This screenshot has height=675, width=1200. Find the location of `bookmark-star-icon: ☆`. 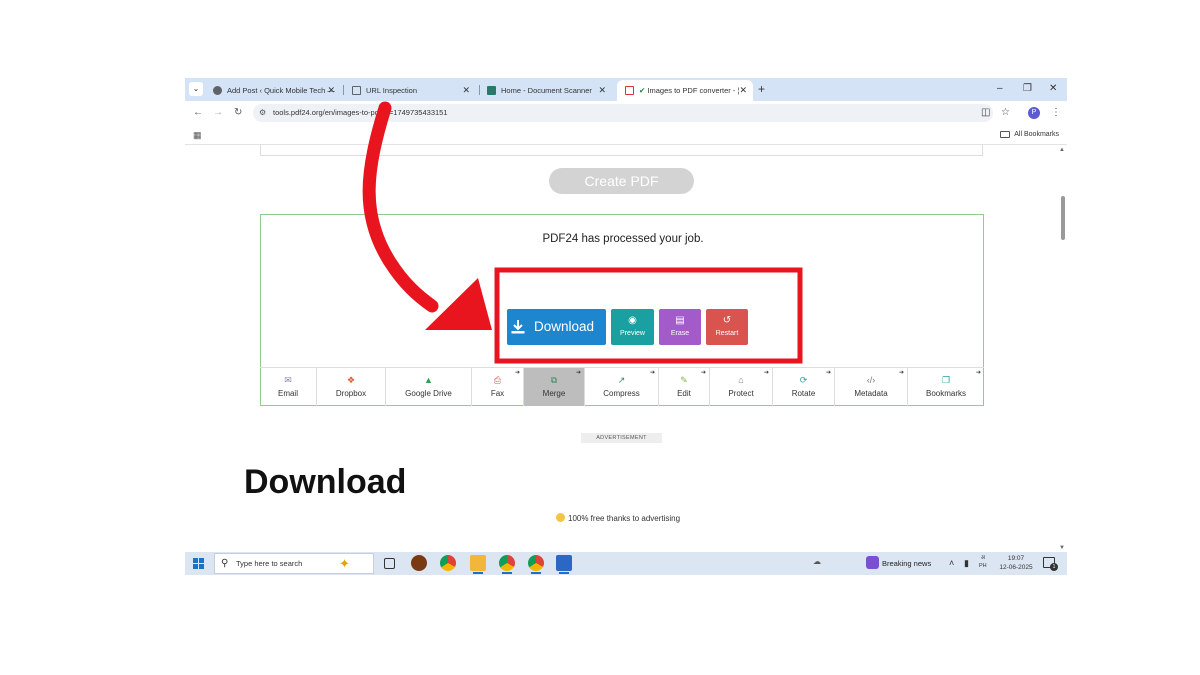

bookmark-star-icon: ☆ is located at coordinates (1005, 113).